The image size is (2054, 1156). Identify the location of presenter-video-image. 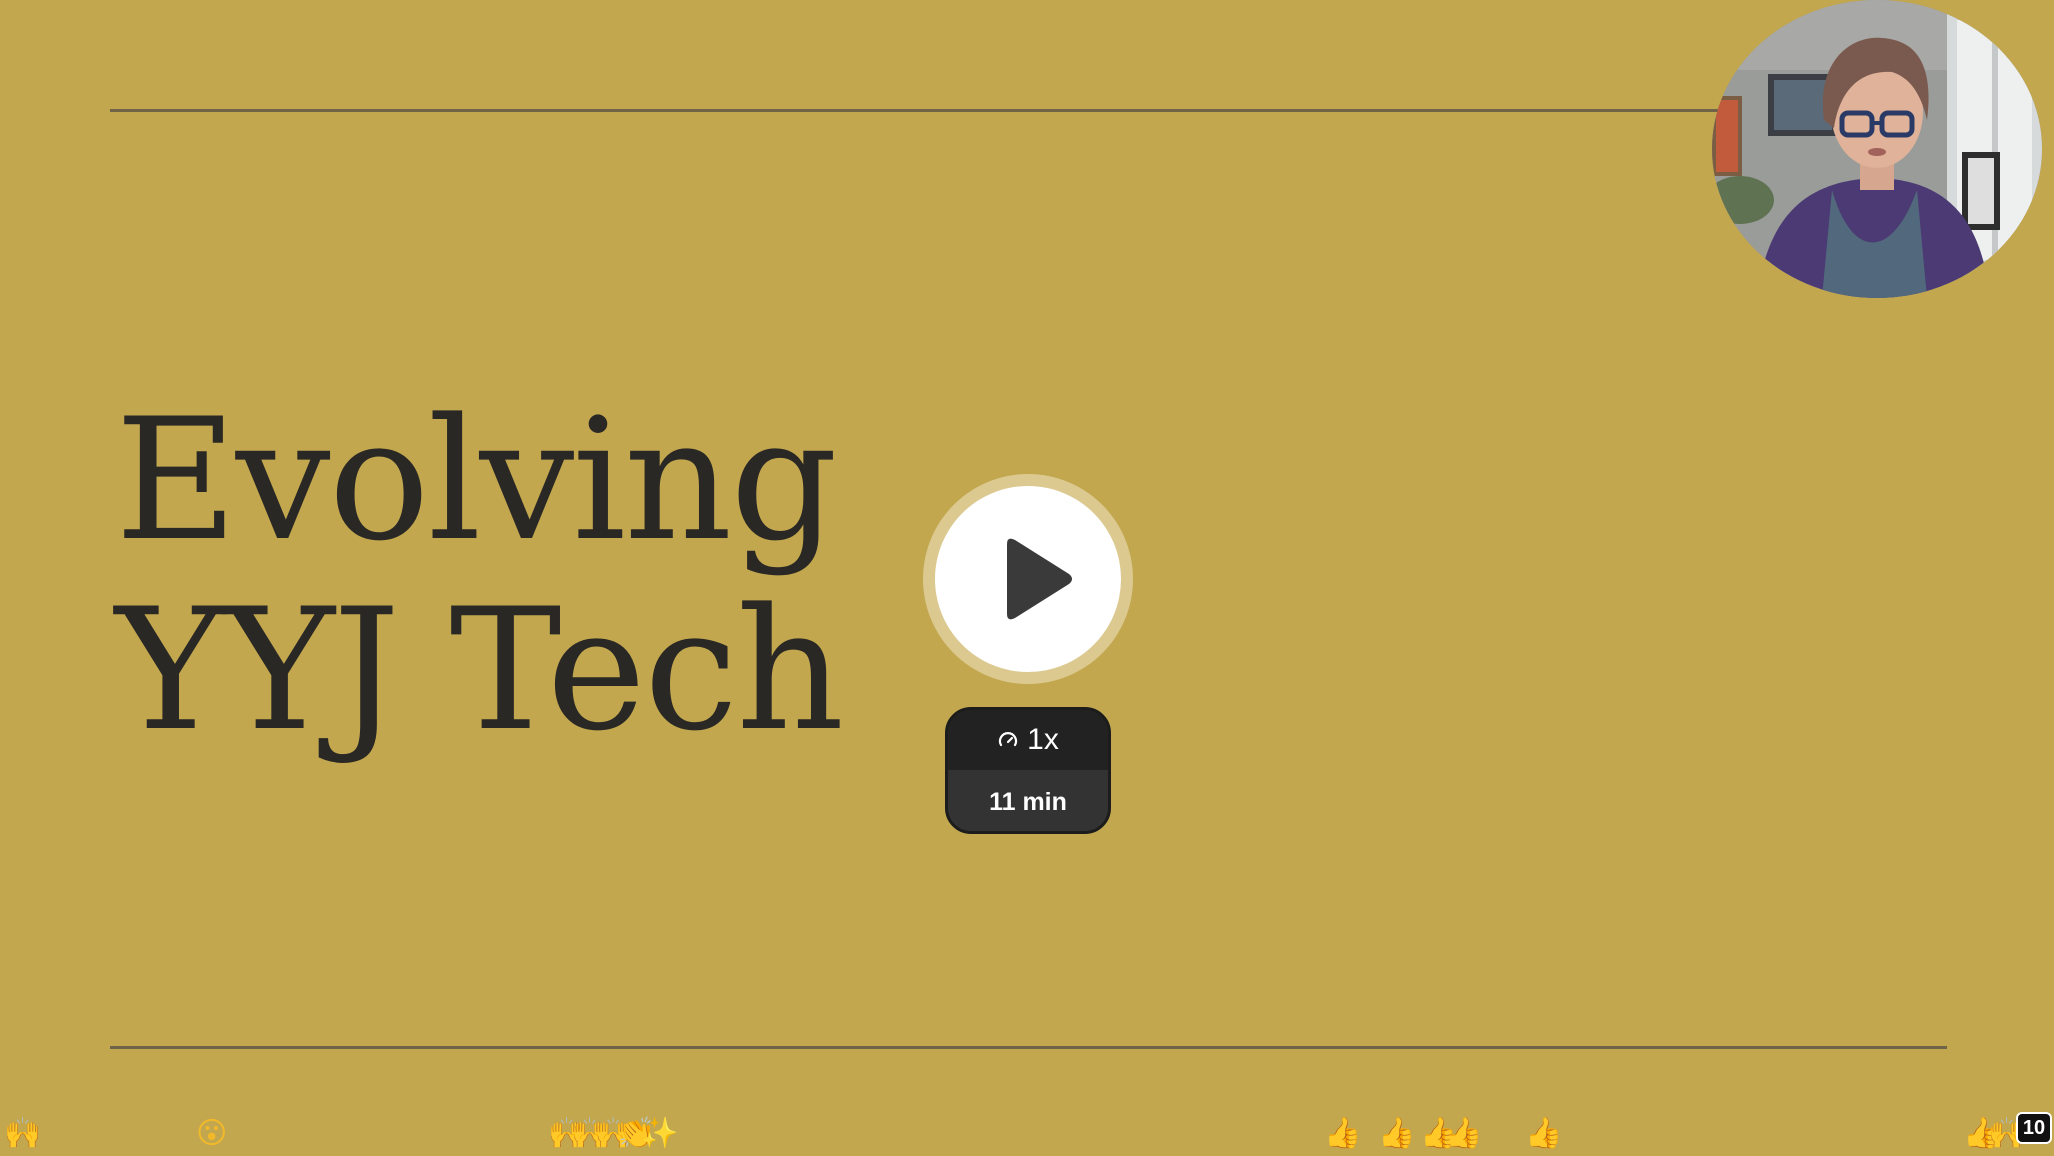
(1877, 149).